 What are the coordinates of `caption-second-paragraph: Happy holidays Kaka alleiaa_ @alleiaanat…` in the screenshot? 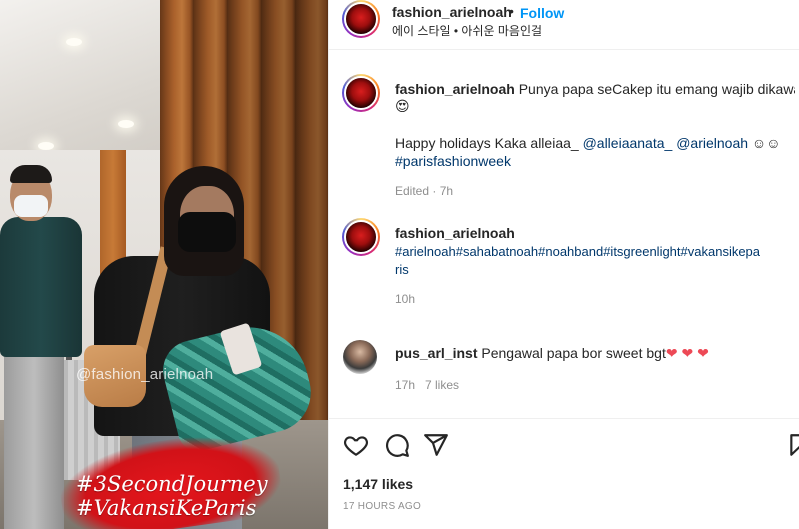 It's located at (588, 143).